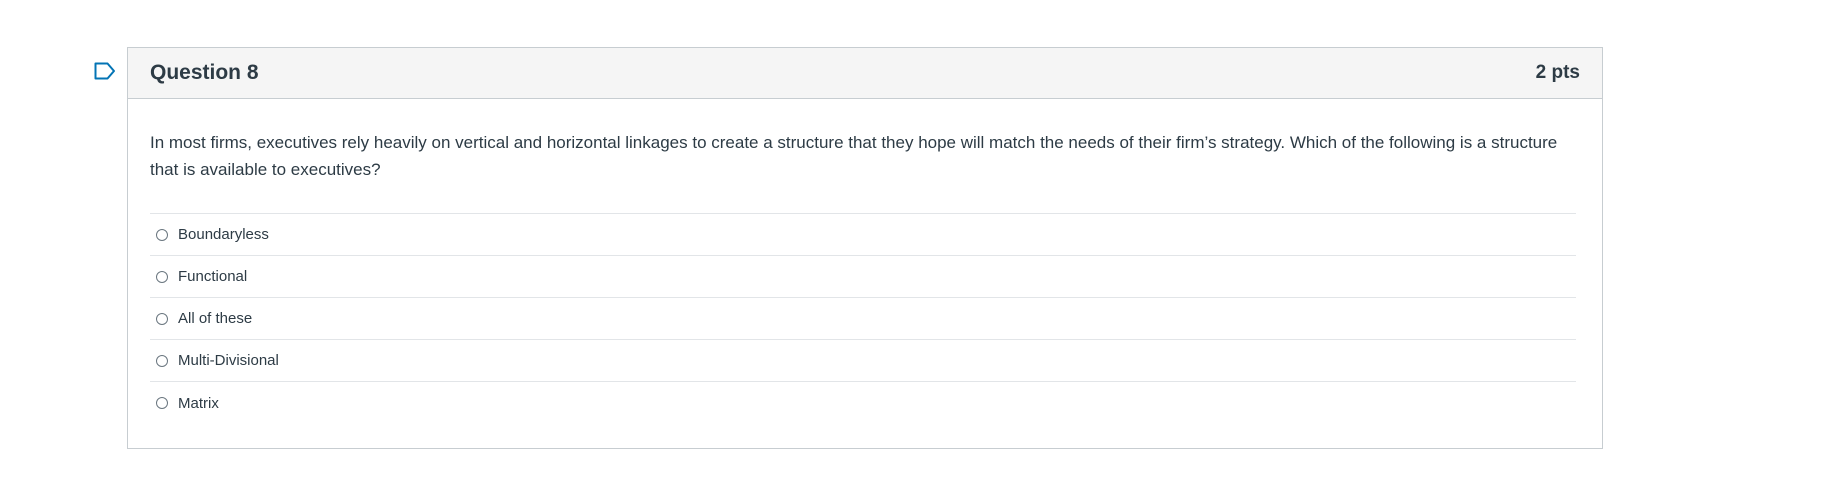 The width and height of the screenshot is (1842, 478). Describe the element at coordinates (228, 360) in the screenshot. I see `answer-label: Multi-Divisional` at that location.